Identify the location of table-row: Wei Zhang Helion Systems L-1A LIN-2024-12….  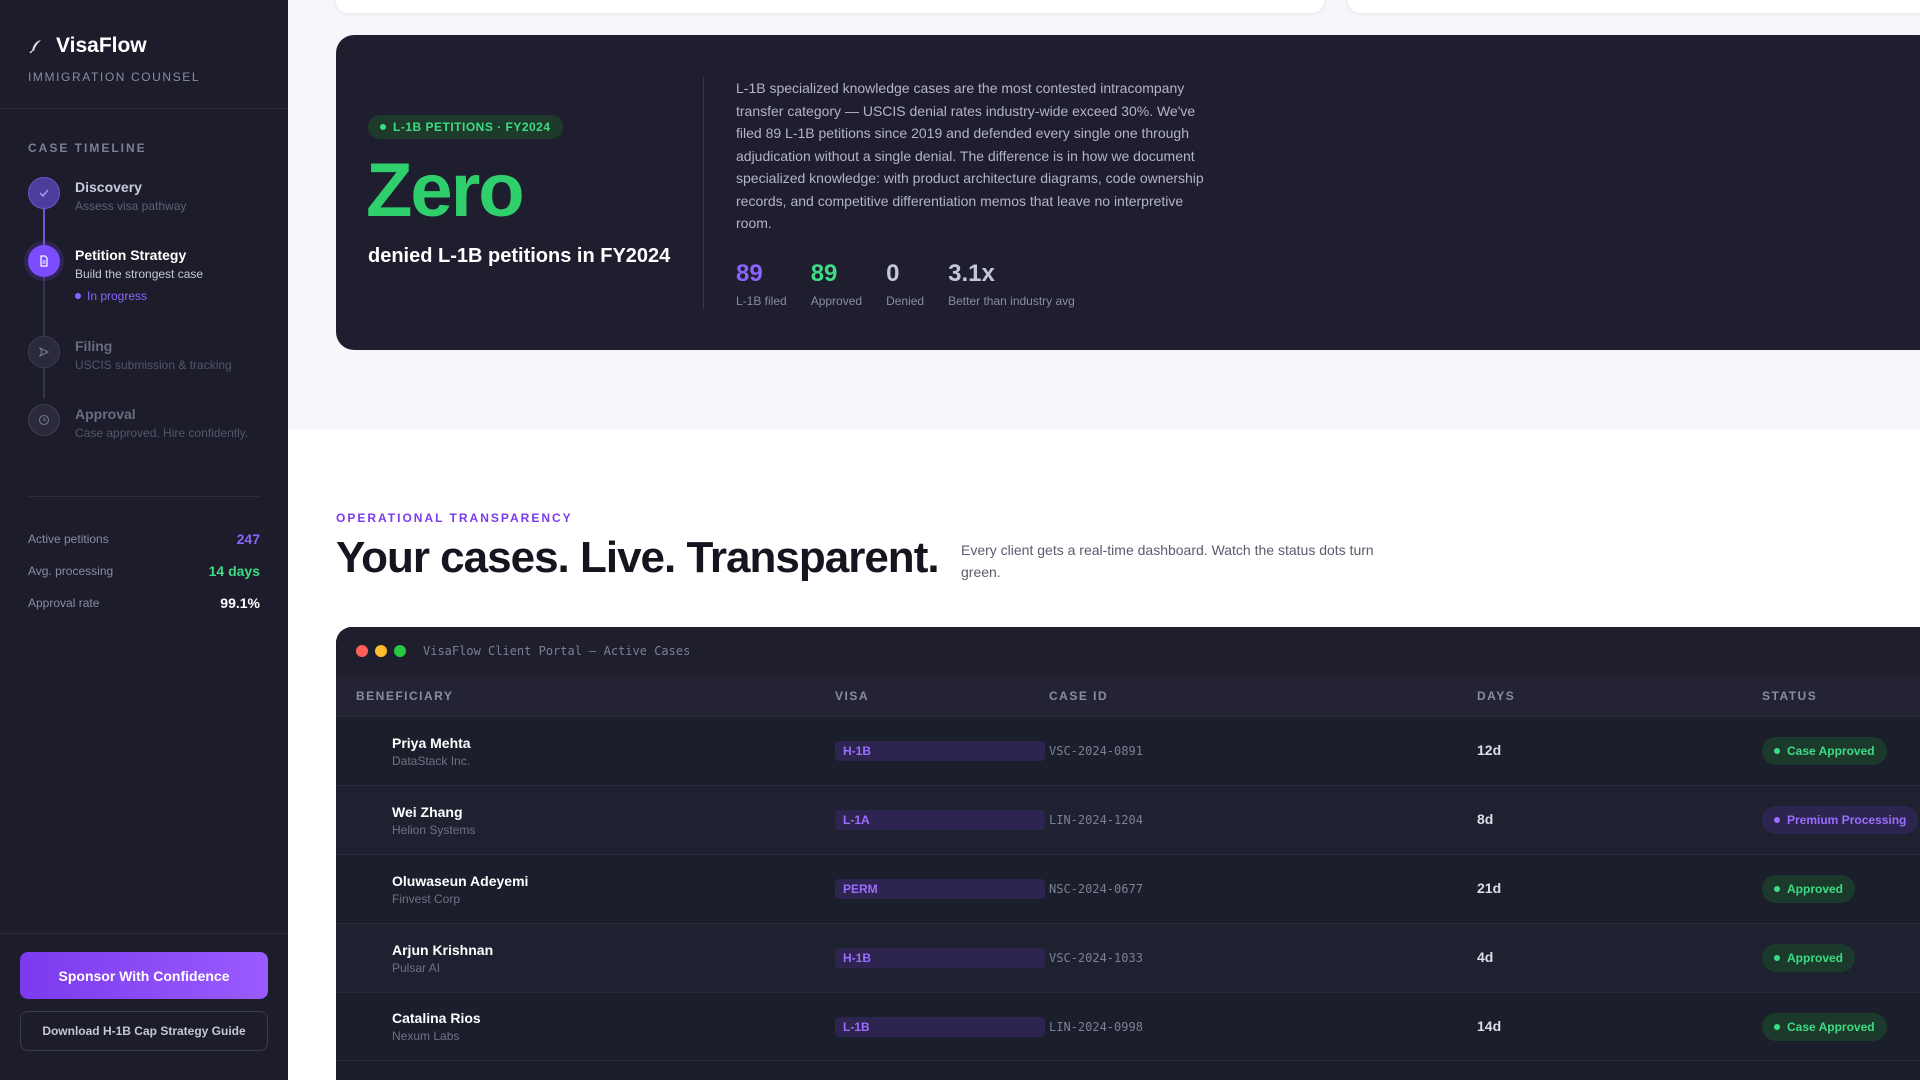
(1128, 819).